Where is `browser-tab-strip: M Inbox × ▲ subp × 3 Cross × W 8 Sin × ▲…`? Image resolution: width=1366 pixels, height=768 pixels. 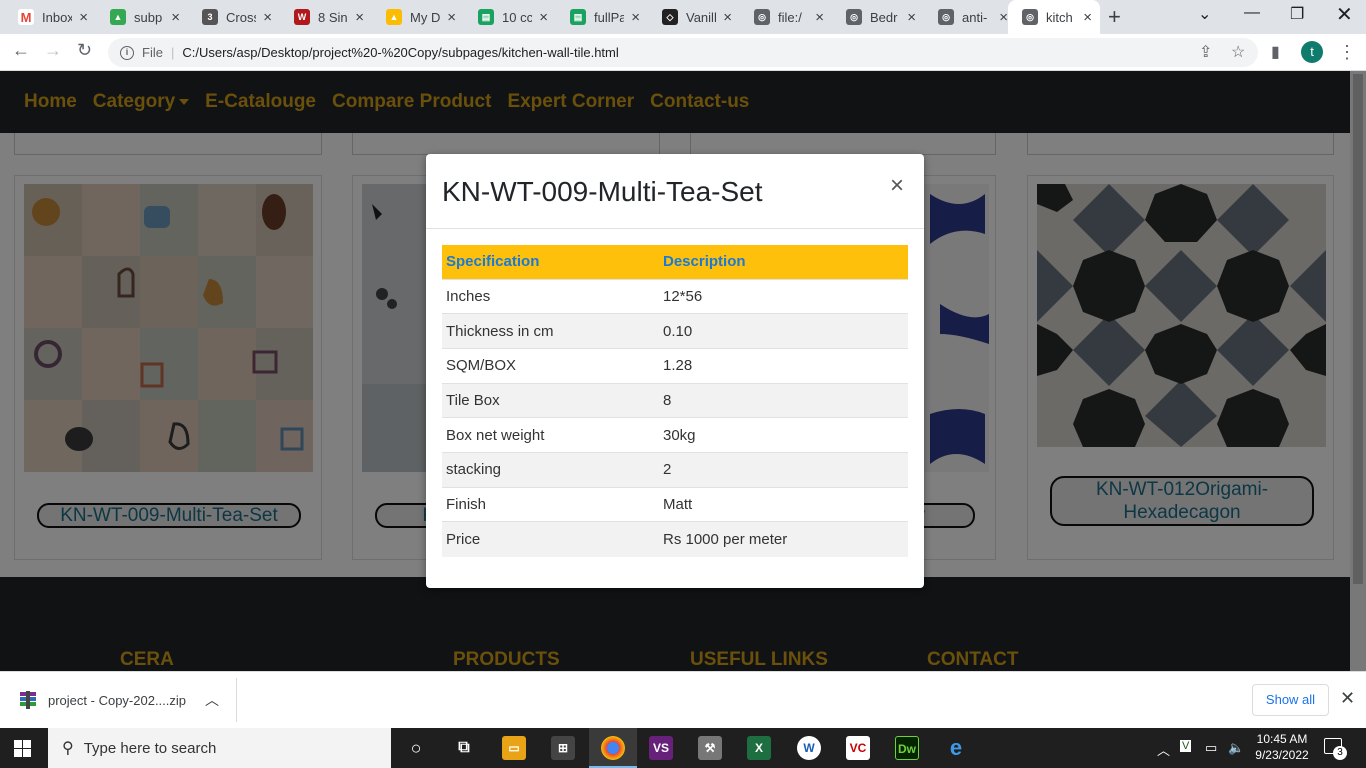 browser-tab-strip: M Inbox × ▲ subp × 3 Cross × W 8 Sin × ▲… is located at coordinates (683, 17).